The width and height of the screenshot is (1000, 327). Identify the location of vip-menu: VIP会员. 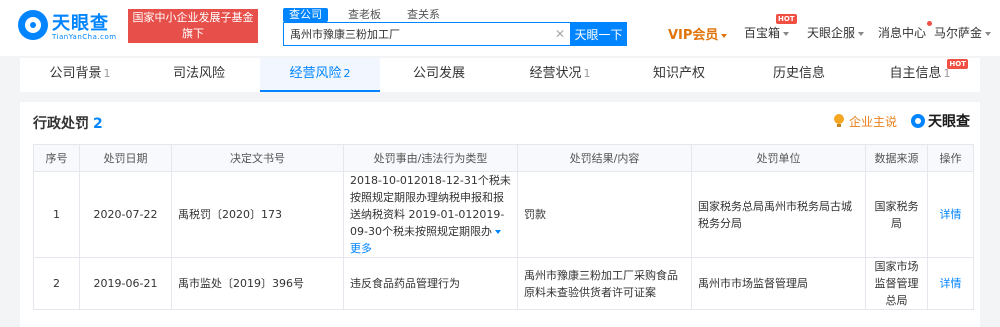
(698, 33).